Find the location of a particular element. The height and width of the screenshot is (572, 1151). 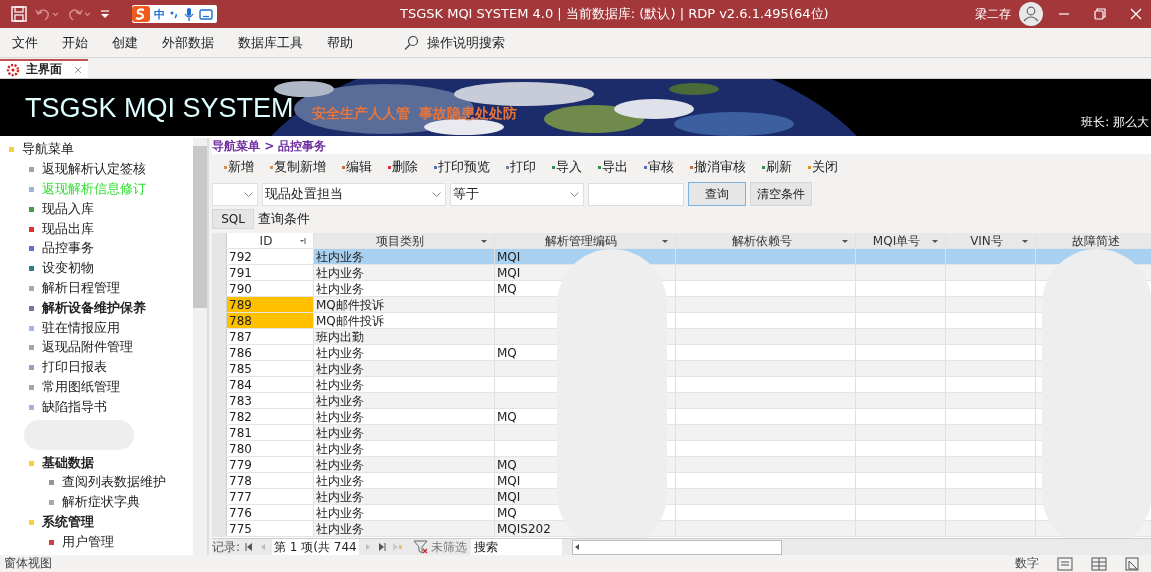

tree-item: 解析症状字典 is located at coordinates (101, 503).